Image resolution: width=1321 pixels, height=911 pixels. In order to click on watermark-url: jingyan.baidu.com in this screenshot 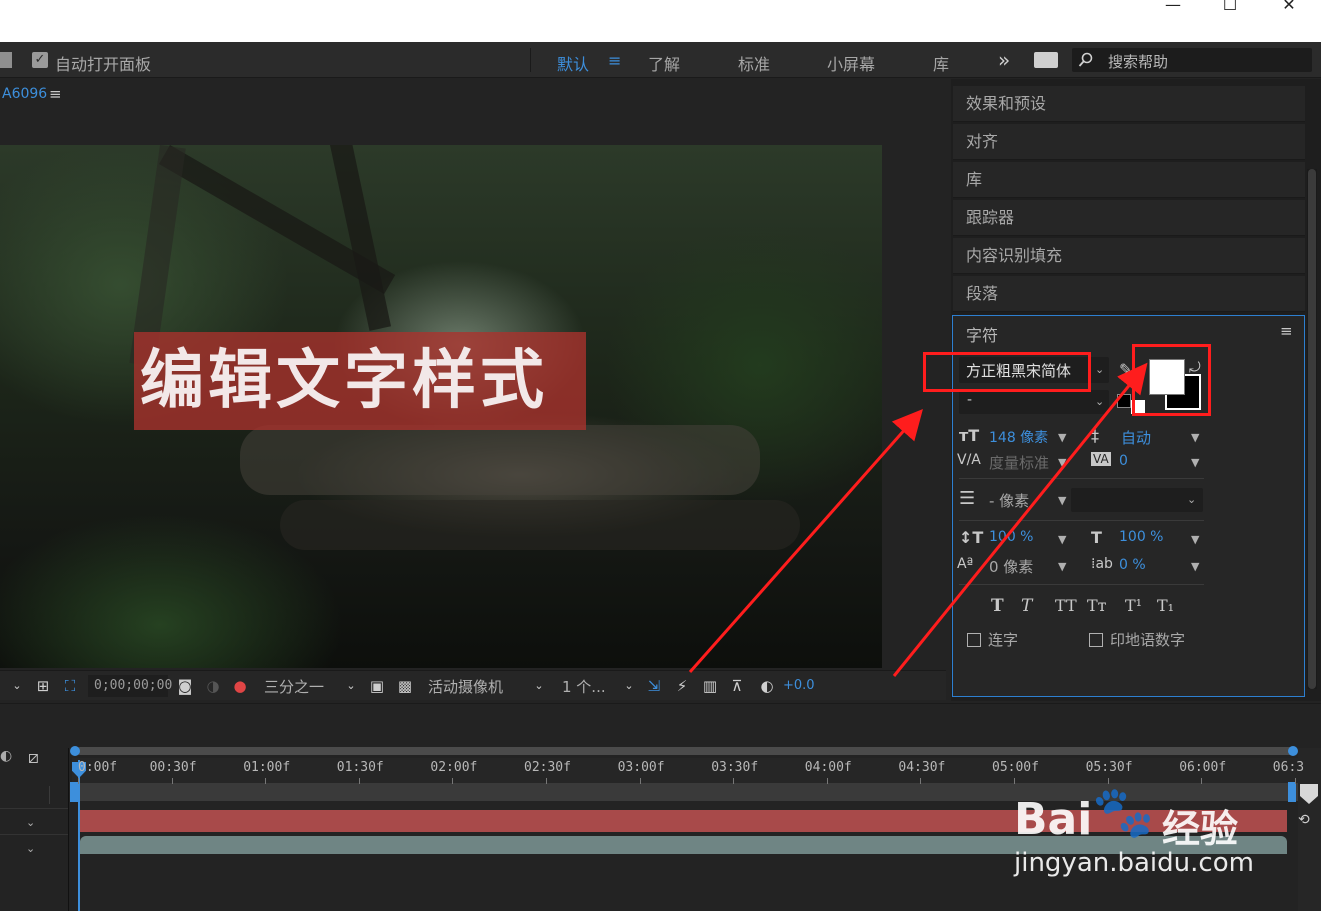, I will do `click(1134, 863)`.